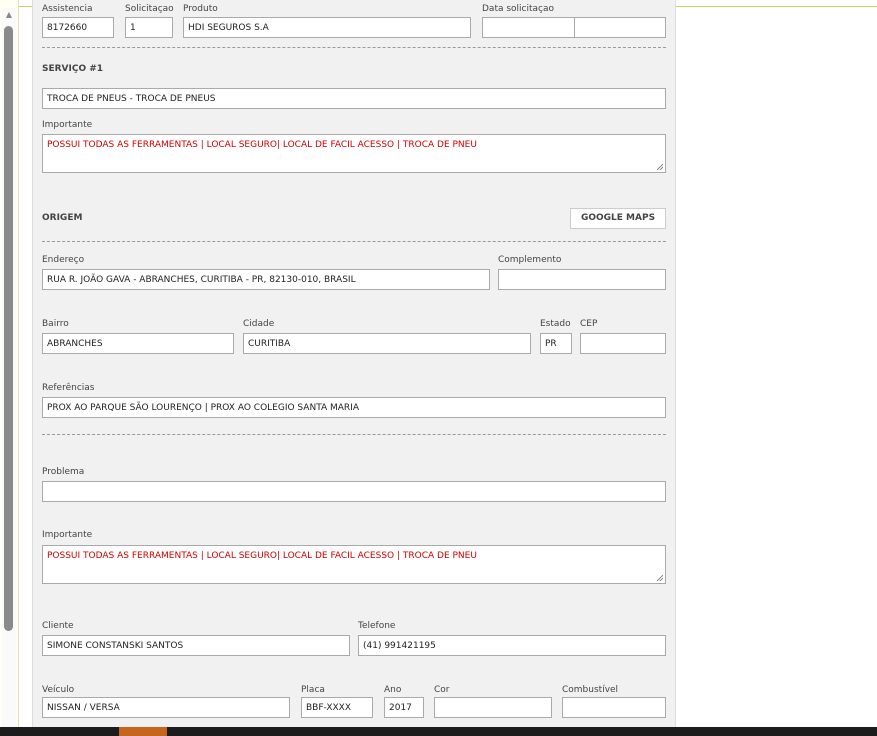  What do you see at coordinates (62, 218) in the screenshot?
I see `origem-title: ORIGEM` at bounding box center [62, 218].